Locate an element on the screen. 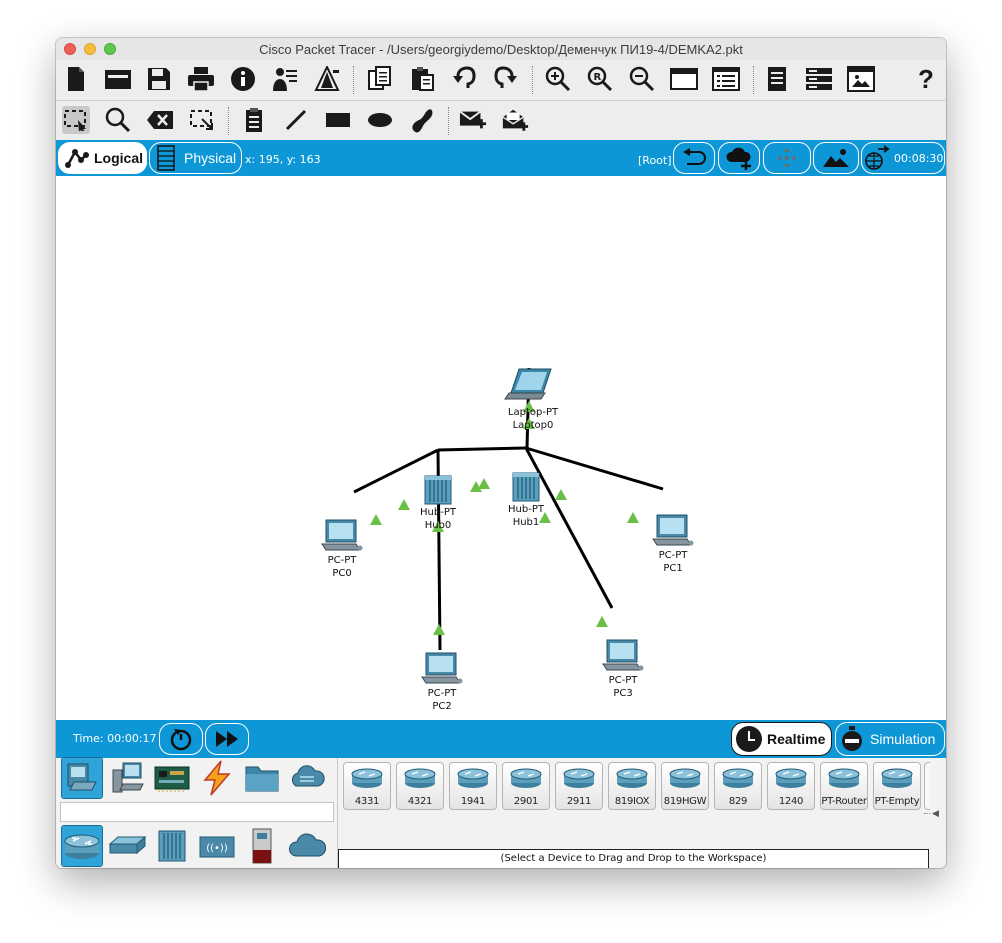 The image size is (1002, 943). device-model-4331: 4331 is located at coordinates (367, 786).